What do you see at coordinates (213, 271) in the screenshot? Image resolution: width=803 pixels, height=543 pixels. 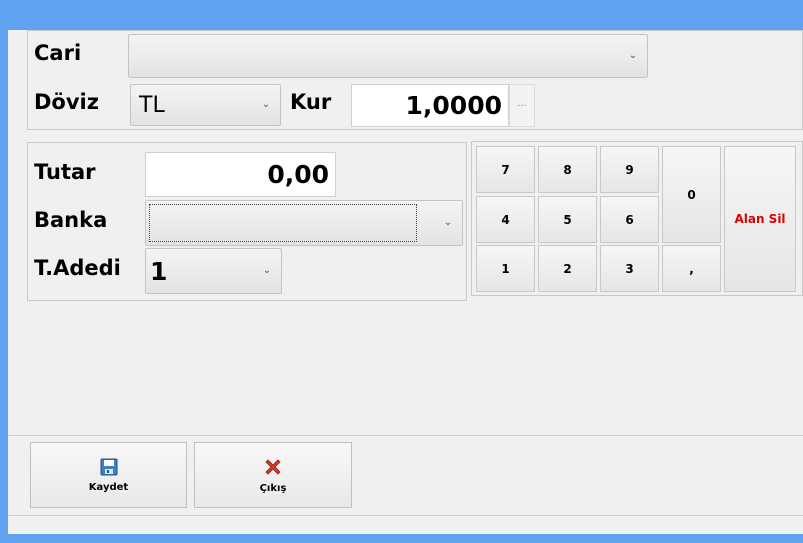 I see `adet-combo: 1 ⌄` at bounding box center [213, 271].